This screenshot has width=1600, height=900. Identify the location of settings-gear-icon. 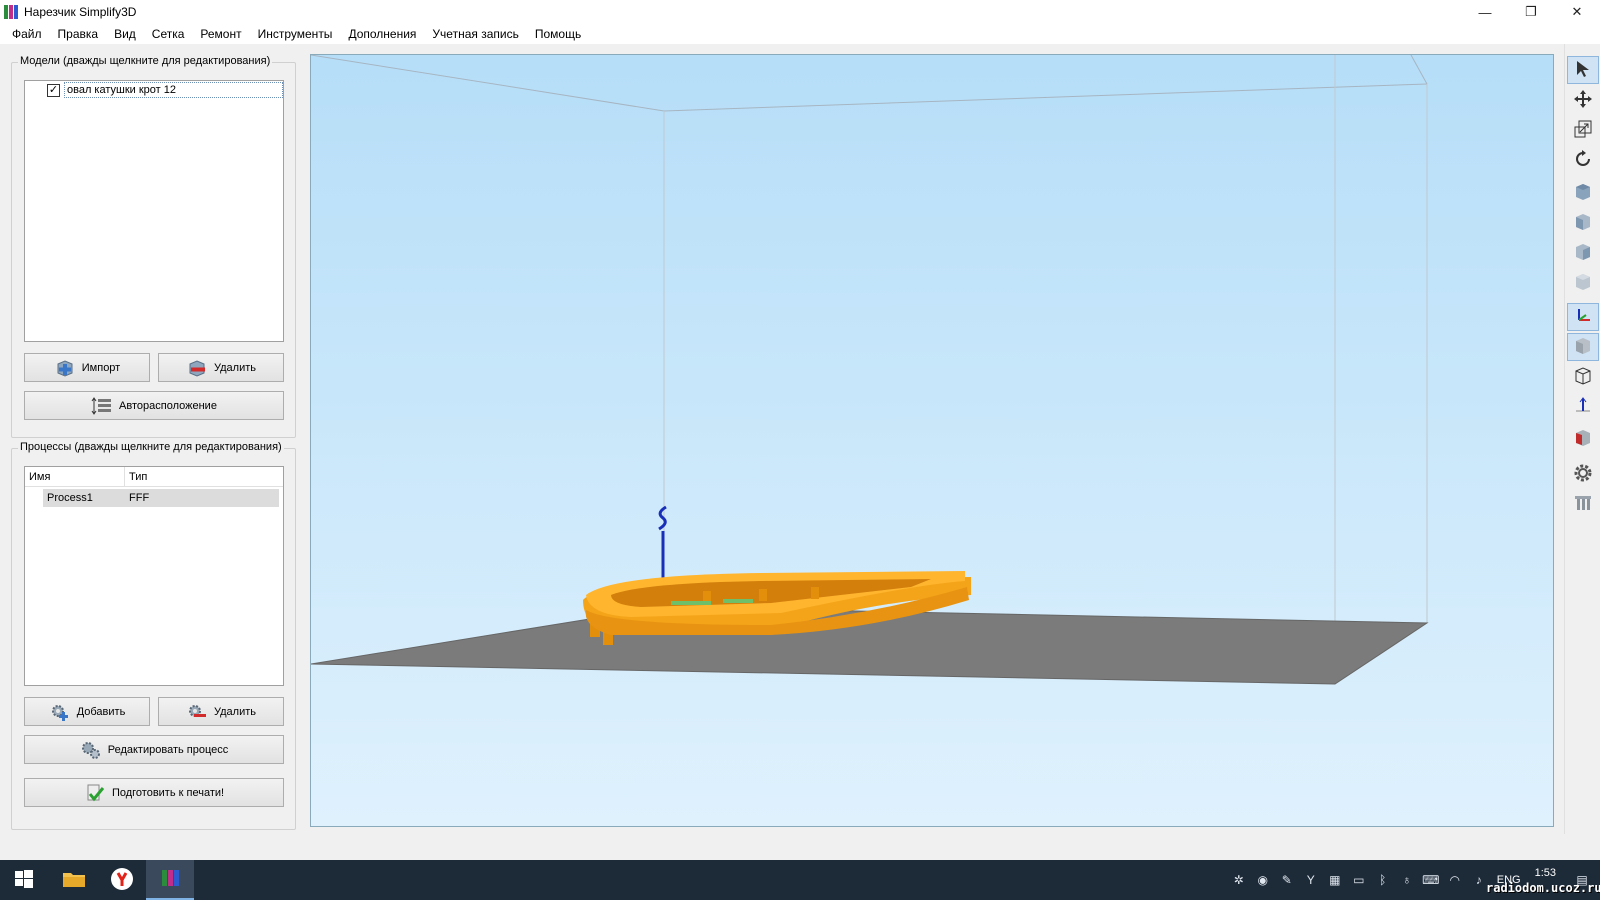
(1583, 474).